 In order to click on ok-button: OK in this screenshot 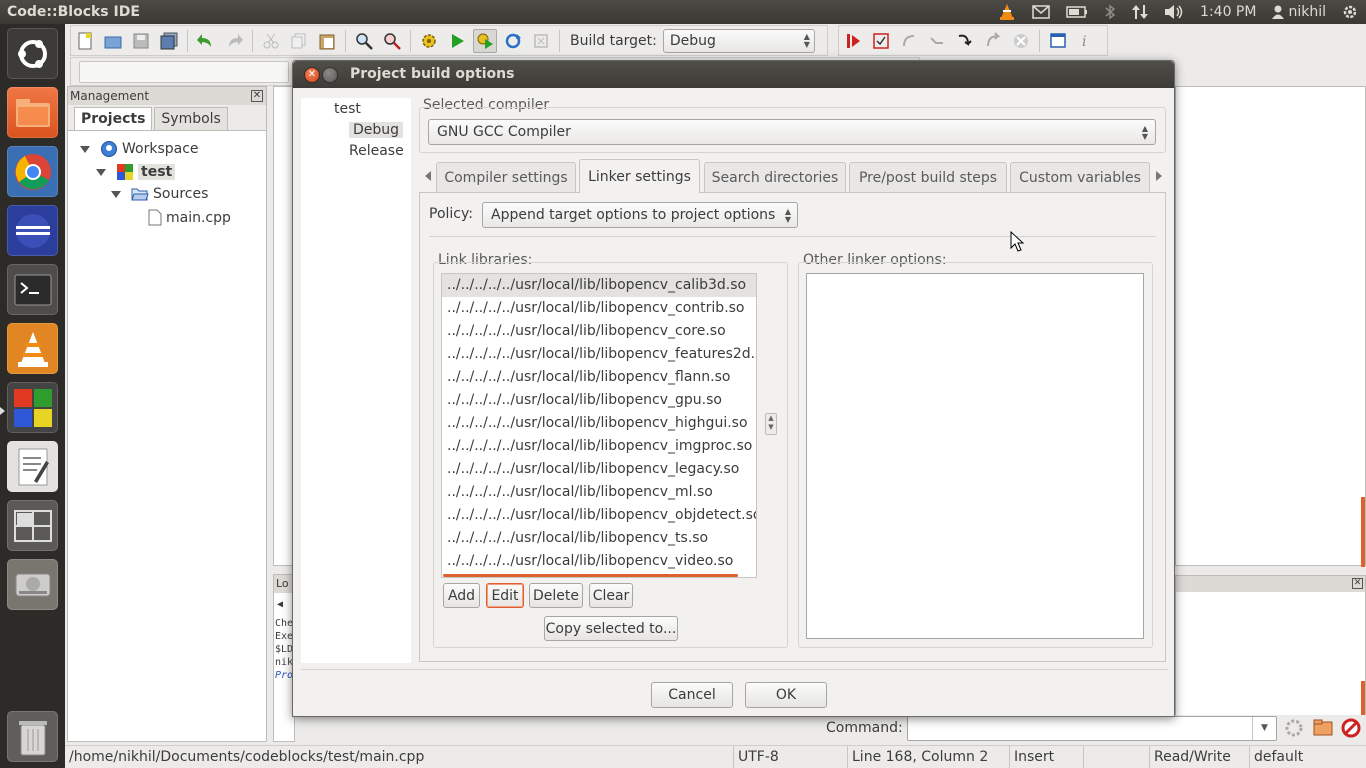, I will do `click(786, 695)`.